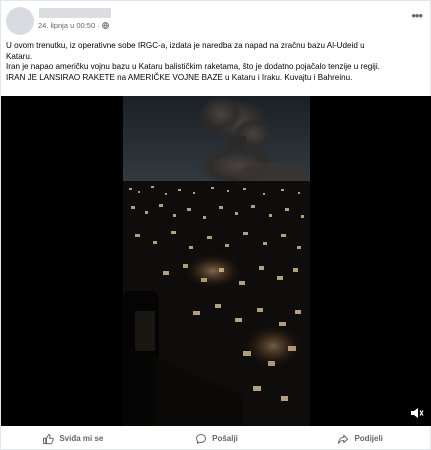 This screenshot has width=431, height=450. I want to click on speaker-muted-icon, so click(417, 412).